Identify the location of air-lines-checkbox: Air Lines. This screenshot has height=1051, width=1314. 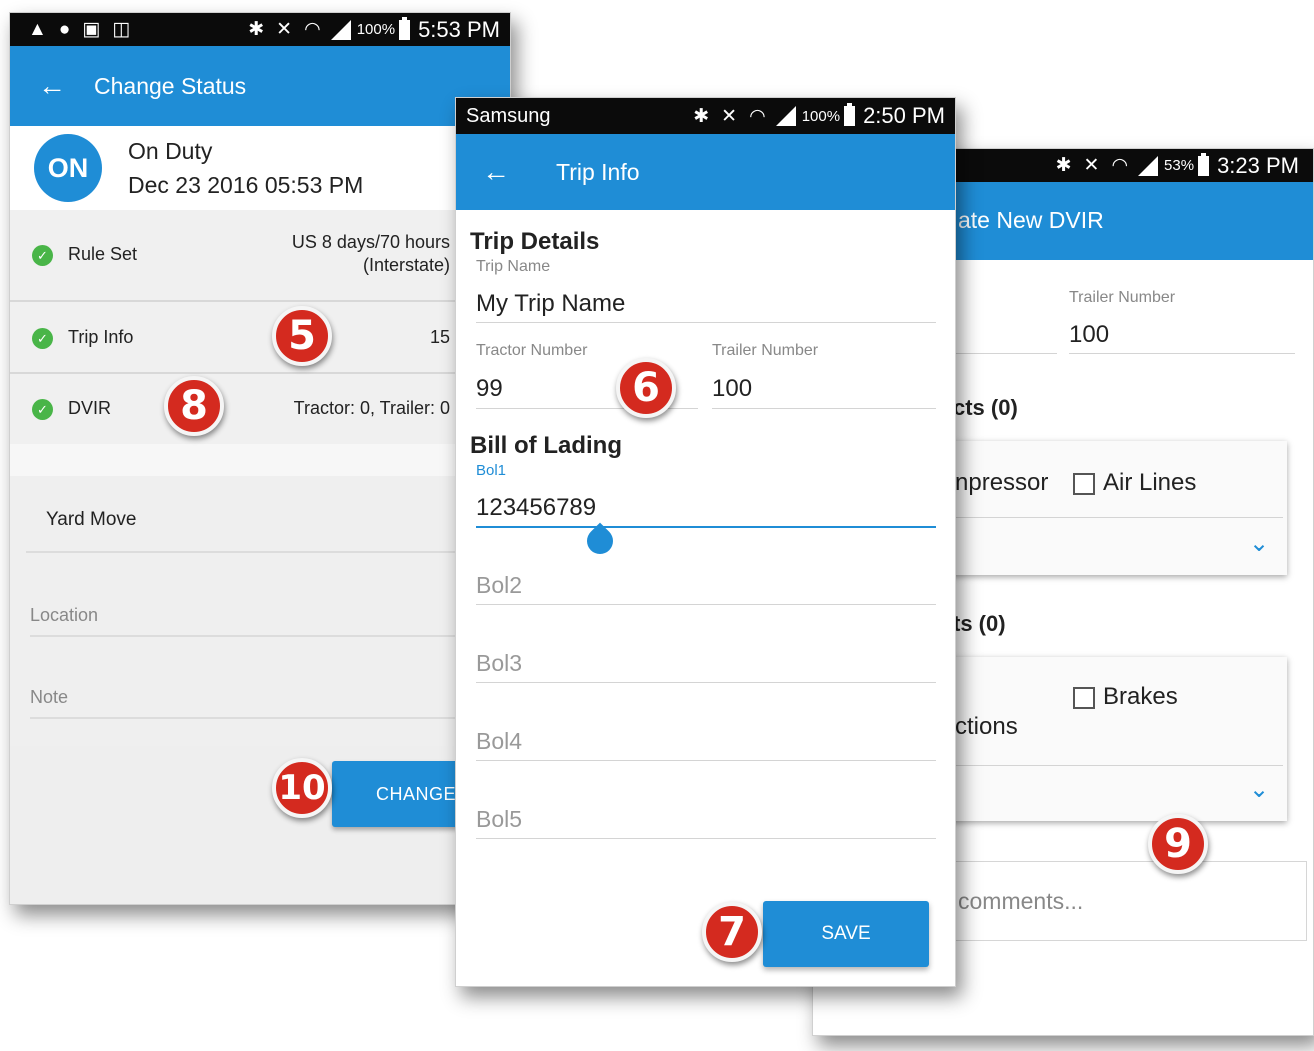
(1134, 483).